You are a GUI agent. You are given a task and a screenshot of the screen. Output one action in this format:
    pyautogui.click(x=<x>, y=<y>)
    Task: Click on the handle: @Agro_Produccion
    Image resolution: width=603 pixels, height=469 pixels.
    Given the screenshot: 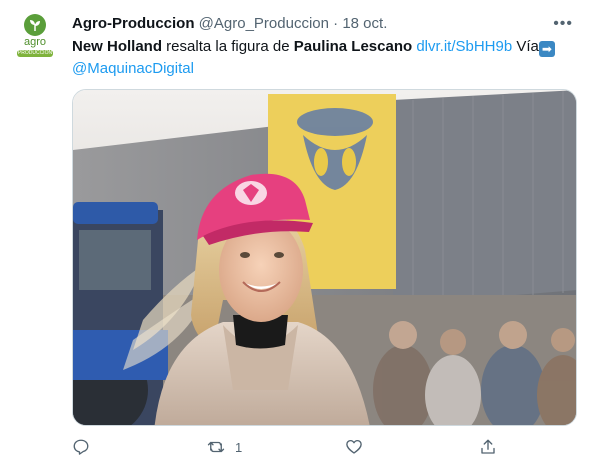 What is the action you would take?
    pyautogui.click(x=264, y=23)
    